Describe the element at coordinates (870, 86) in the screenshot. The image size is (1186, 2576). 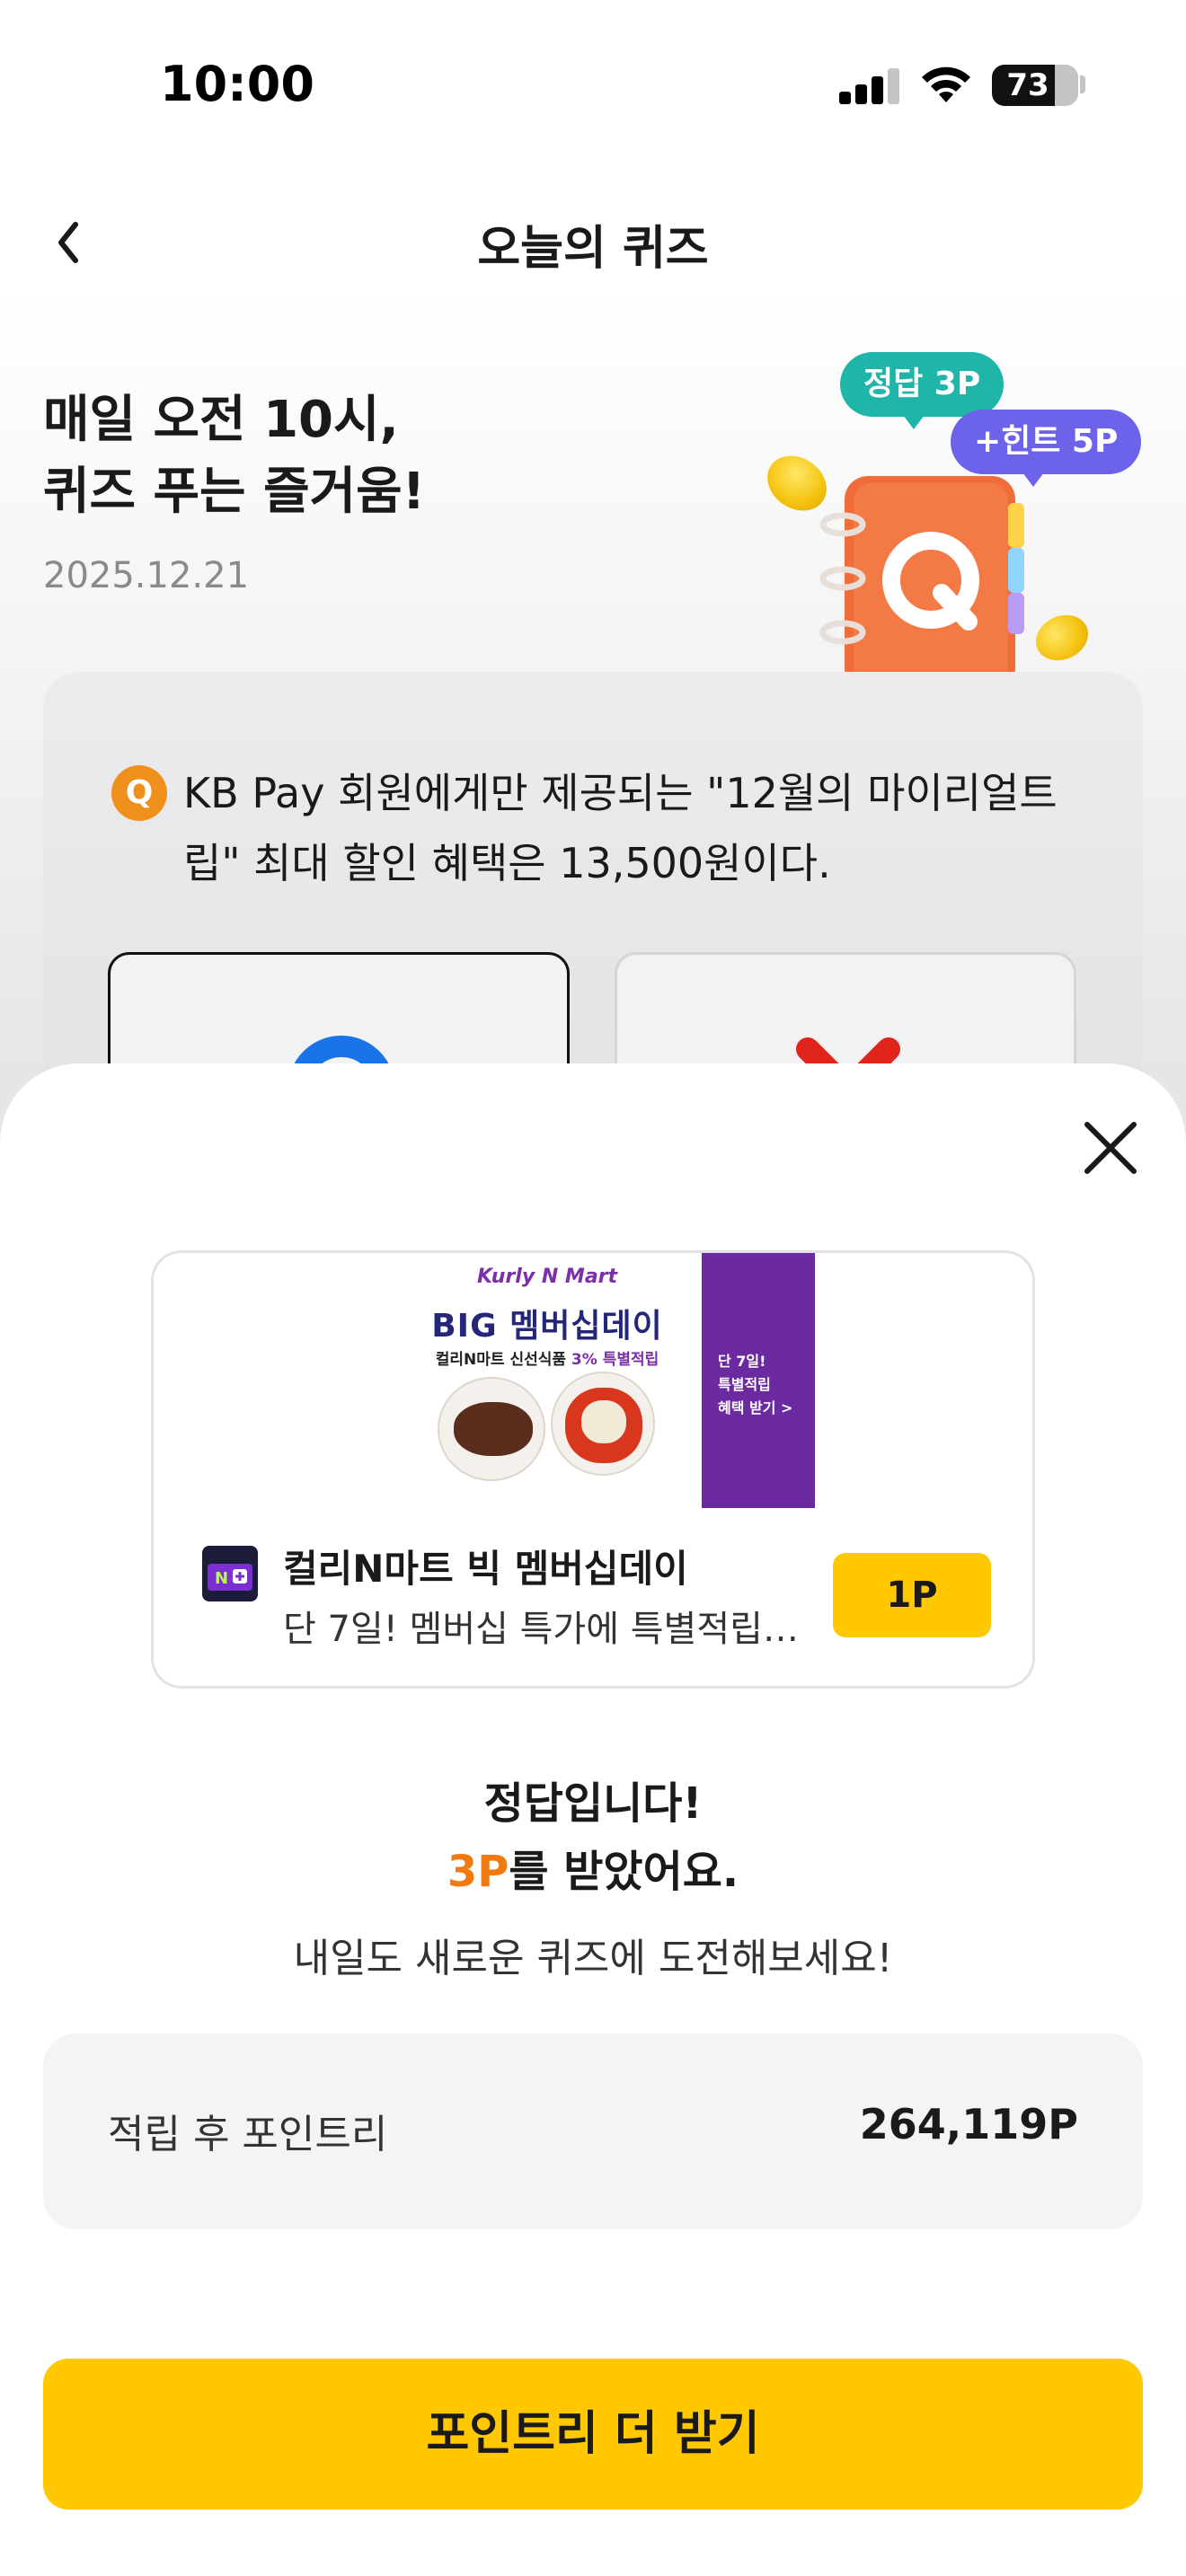
I see `cellular-signal-icon` at that location.